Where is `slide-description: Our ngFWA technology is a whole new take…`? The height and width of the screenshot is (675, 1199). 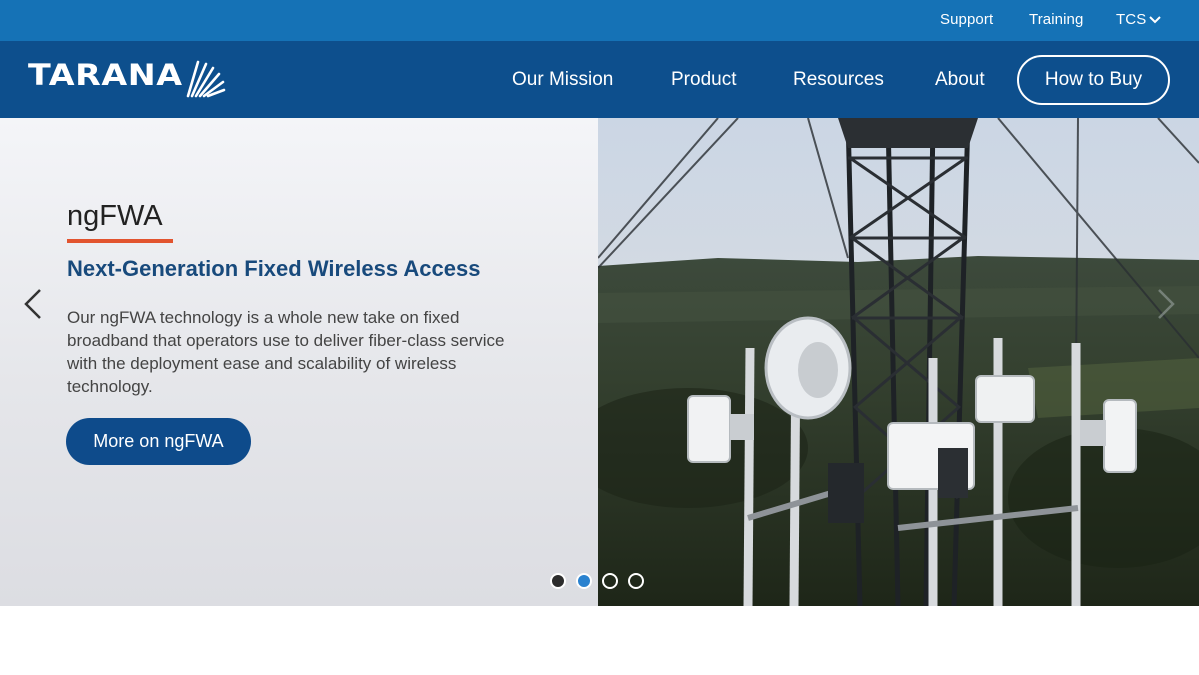 slide-description: Our ngFWA technology is a whole new take… is located at coordinates (286, 352).